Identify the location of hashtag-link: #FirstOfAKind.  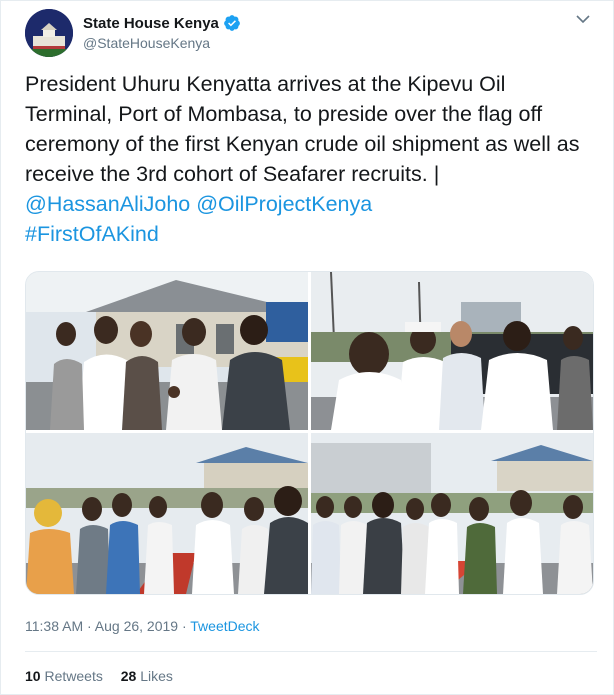
(92, 234).